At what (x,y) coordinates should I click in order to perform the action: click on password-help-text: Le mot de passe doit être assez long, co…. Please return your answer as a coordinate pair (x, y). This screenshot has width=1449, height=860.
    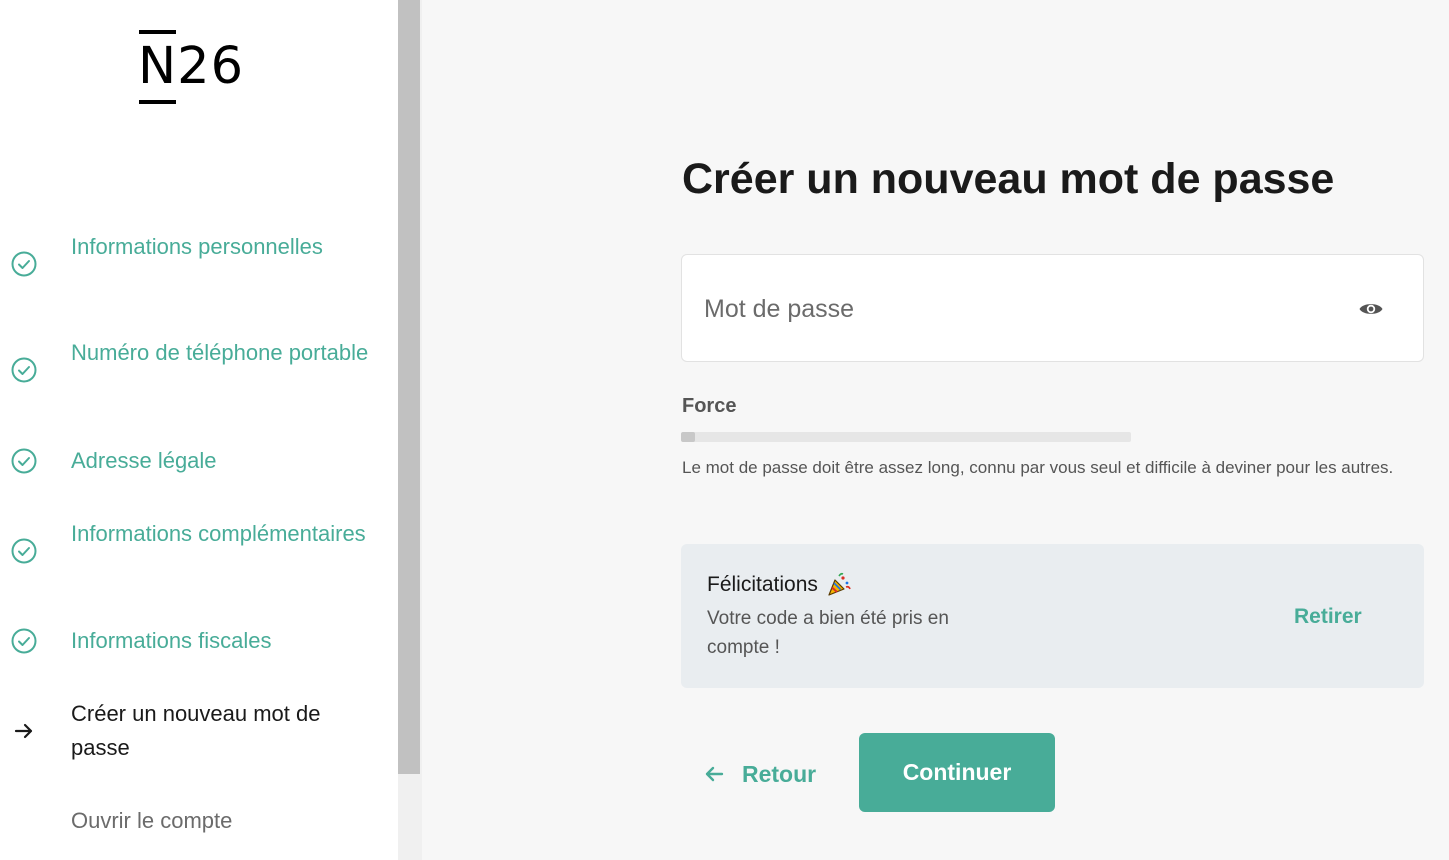
    Looking at the image, I should click on (1038, 467).